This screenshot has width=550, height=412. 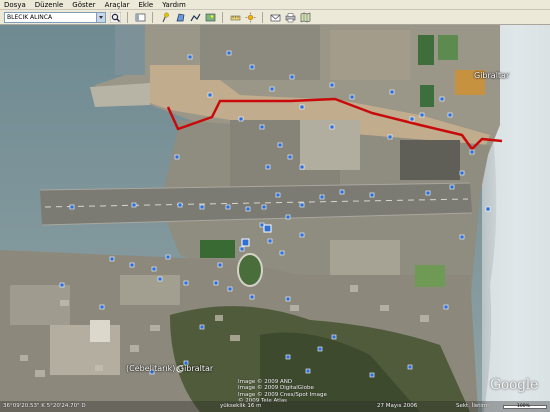 I want to click on elevation-readout: yükseklik 16 m, so click(x=241, y=406).